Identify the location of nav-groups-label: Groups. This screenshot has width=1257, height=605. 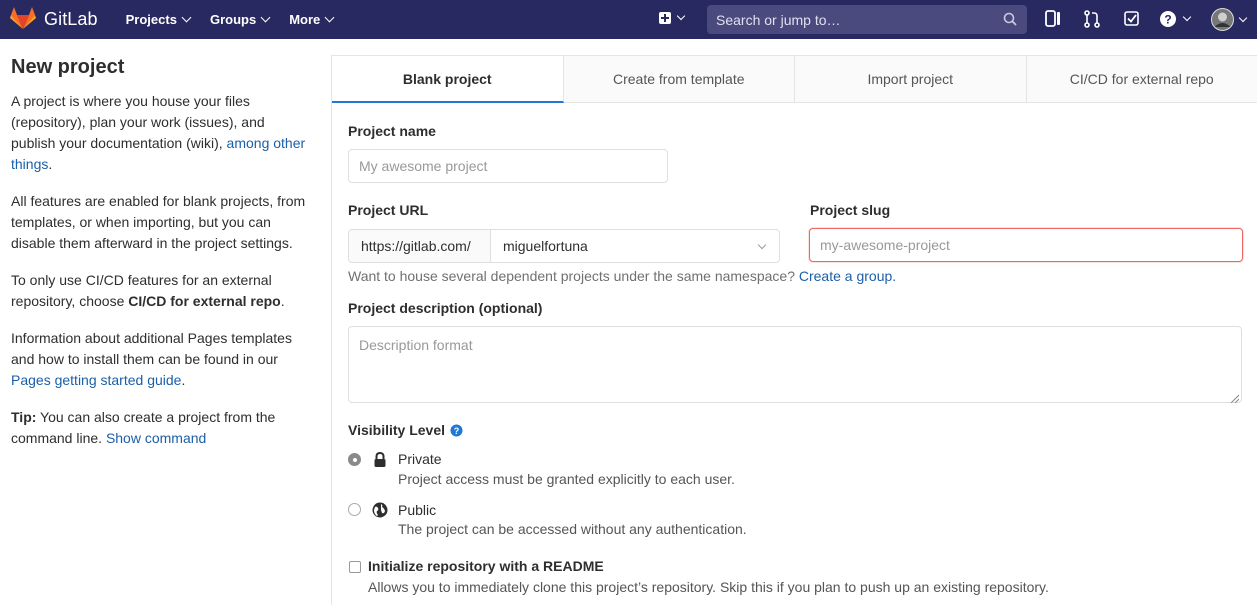
(233, 19).